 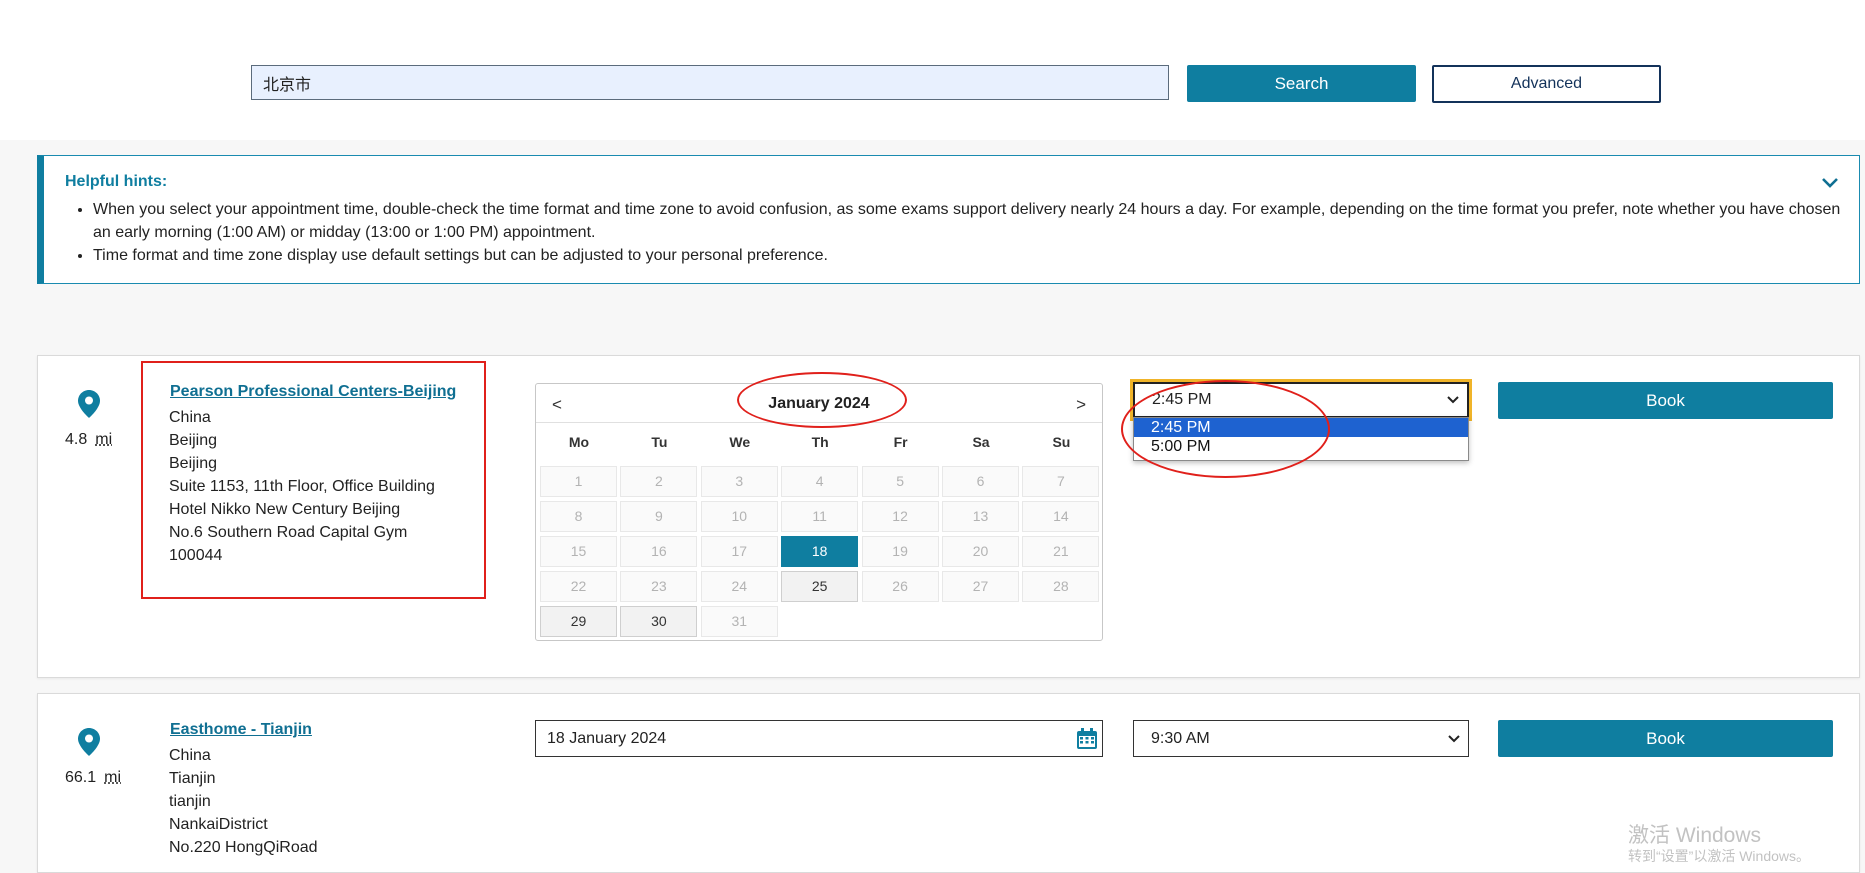 I want to click on calendar-day-selected: 18, so click(x=820, y=551).